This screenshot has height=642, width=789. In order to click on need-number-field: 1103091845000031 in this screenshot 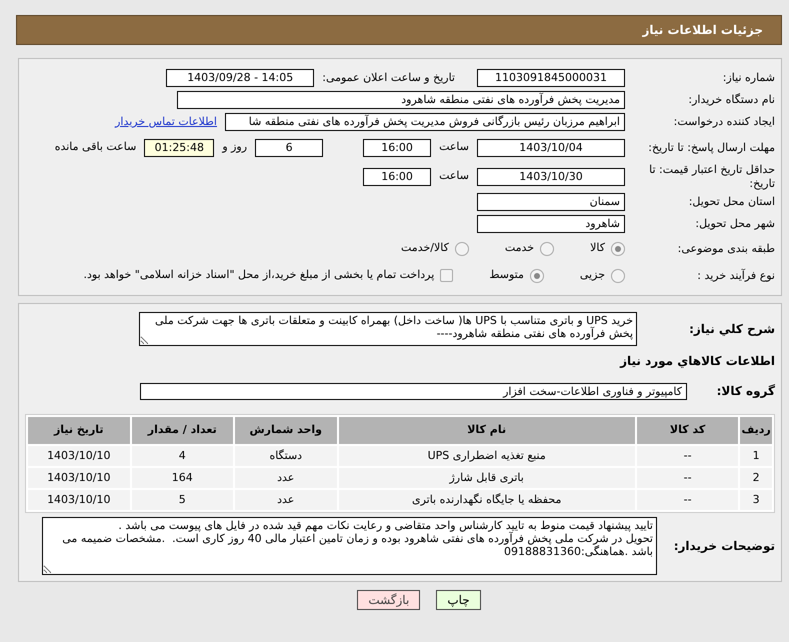, I will do `click(551, 78)`.